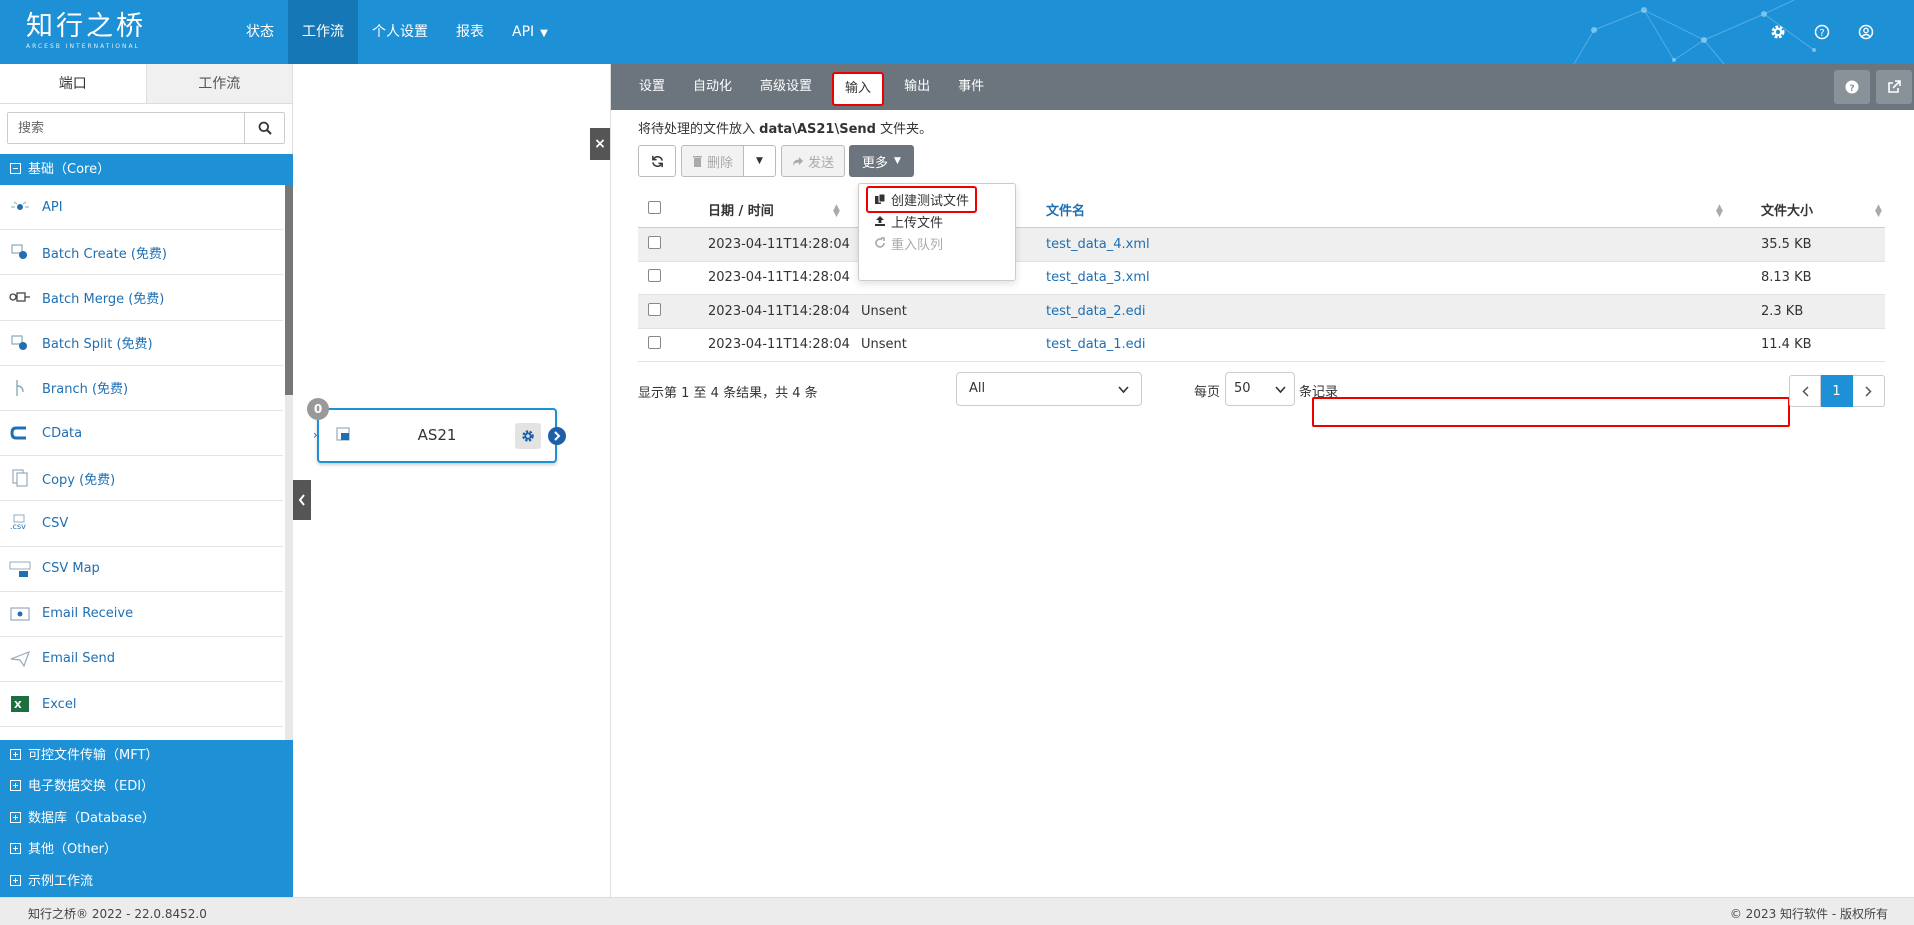 The image size is (1914, 925). What do you see at coordinates (713, 161) in the screenshot?
I see `delete-button: 删除` at bounding box center [713, 161].